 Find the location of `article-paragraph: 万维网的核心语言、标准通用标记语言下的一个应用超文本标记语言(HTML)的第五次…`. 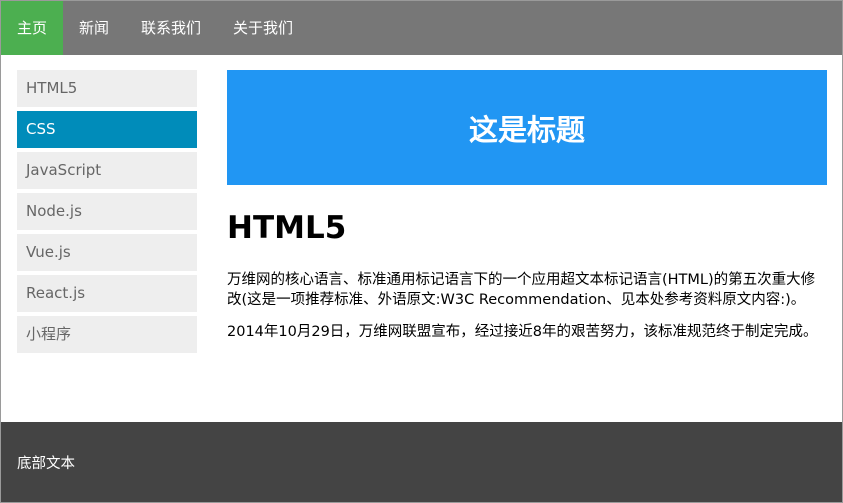

article-paragraph: 万维网的核心语言、标准通用标记语言下的一个应用超文本标记语言(HTML)的第五次… is located at coordinates (521, 290).